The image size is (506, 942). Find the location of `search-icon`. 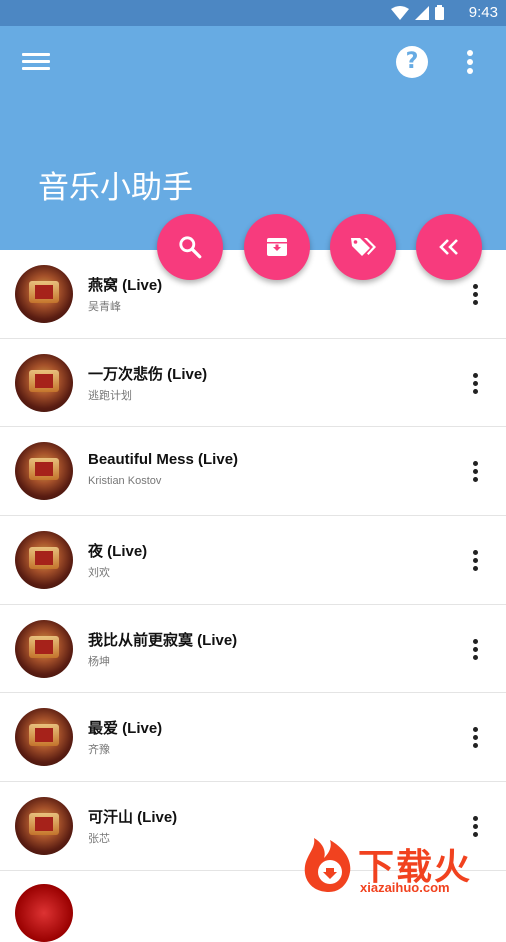

search-icon is located at coordinates (190, 247).